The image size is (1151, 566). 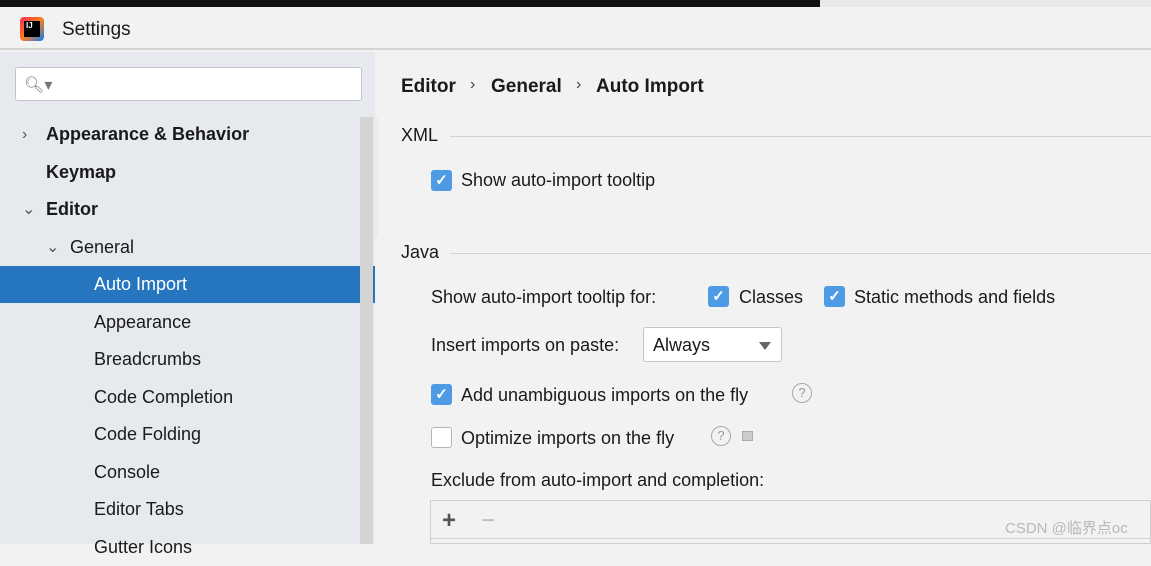 What do you see at coordinates (164, 396) in the screenshot?
I see `sidebar-item-label: Code Completion` at bounding box center [164, 396].